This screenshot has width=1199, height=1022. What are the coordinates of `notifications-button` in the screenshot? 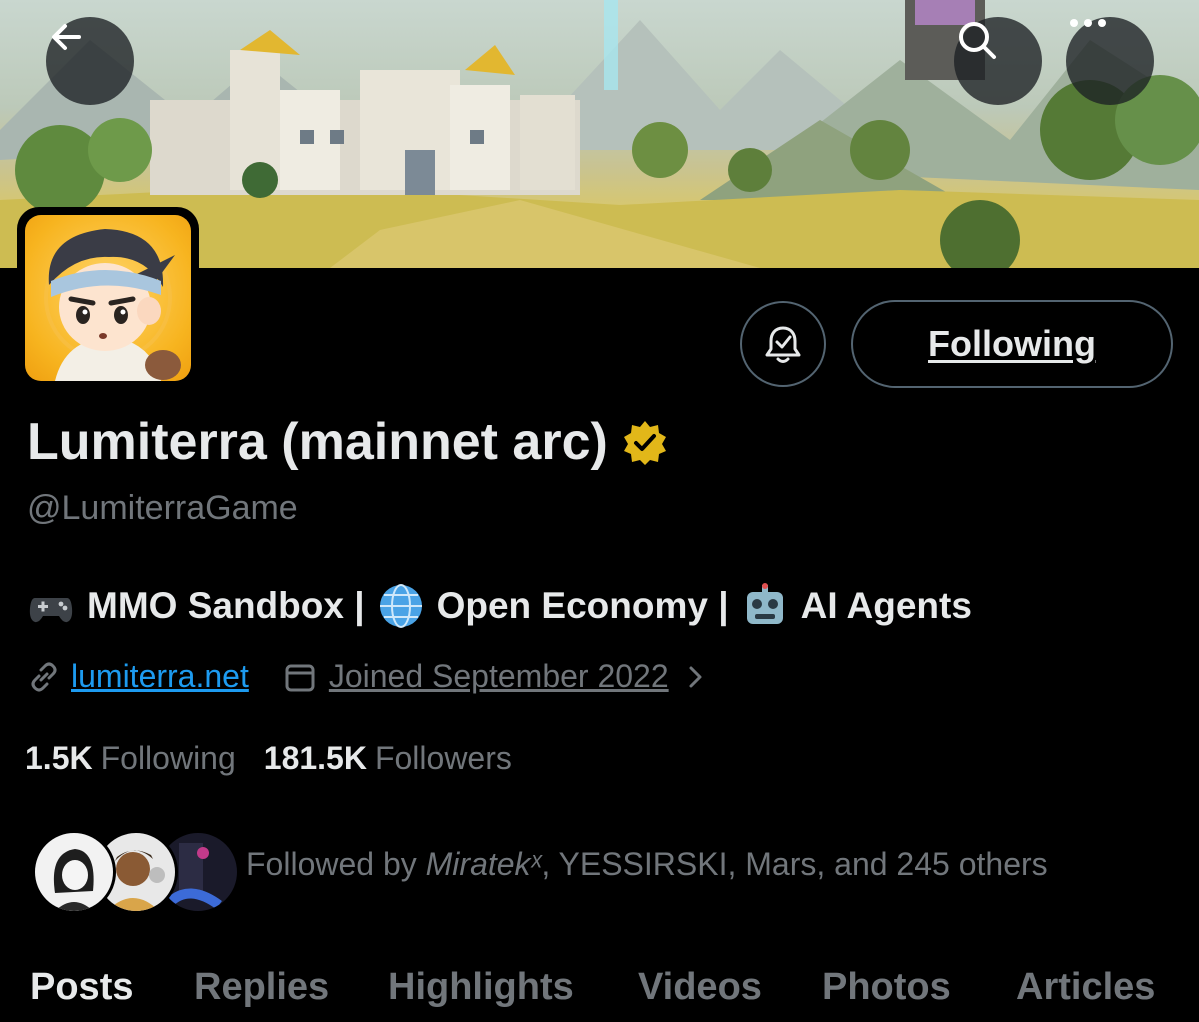 It's located at (783, 344).